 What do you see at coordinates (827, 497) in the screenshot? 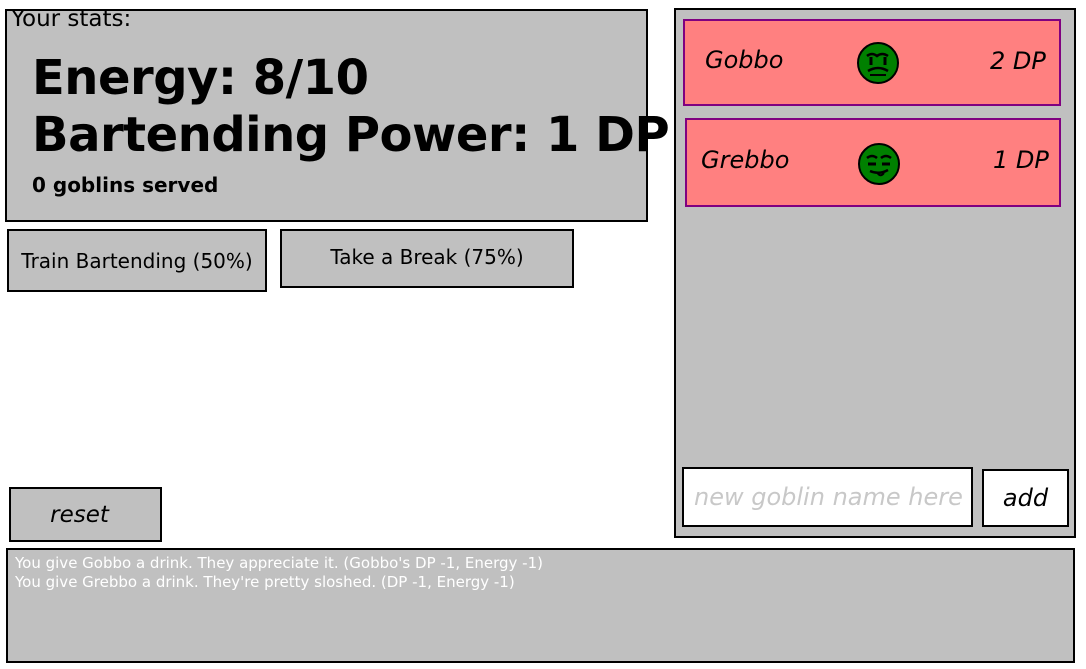
I see `new-goblin-name-input` at bounding box center [827, 497].